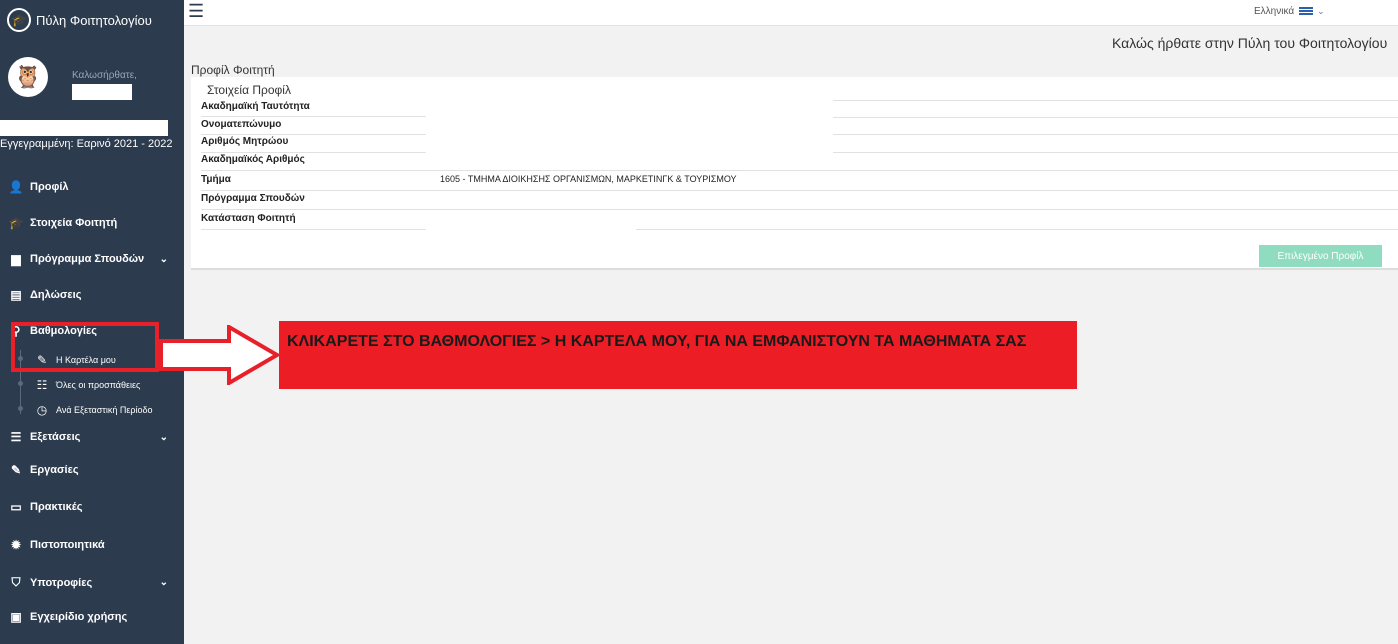 The image size is (1398, 644). What do you see at coordinates (253, 159) in the screenshot?
I see `row-label: Ακαδημαϊκός Αριθμός` at bounding box center [253, 159].